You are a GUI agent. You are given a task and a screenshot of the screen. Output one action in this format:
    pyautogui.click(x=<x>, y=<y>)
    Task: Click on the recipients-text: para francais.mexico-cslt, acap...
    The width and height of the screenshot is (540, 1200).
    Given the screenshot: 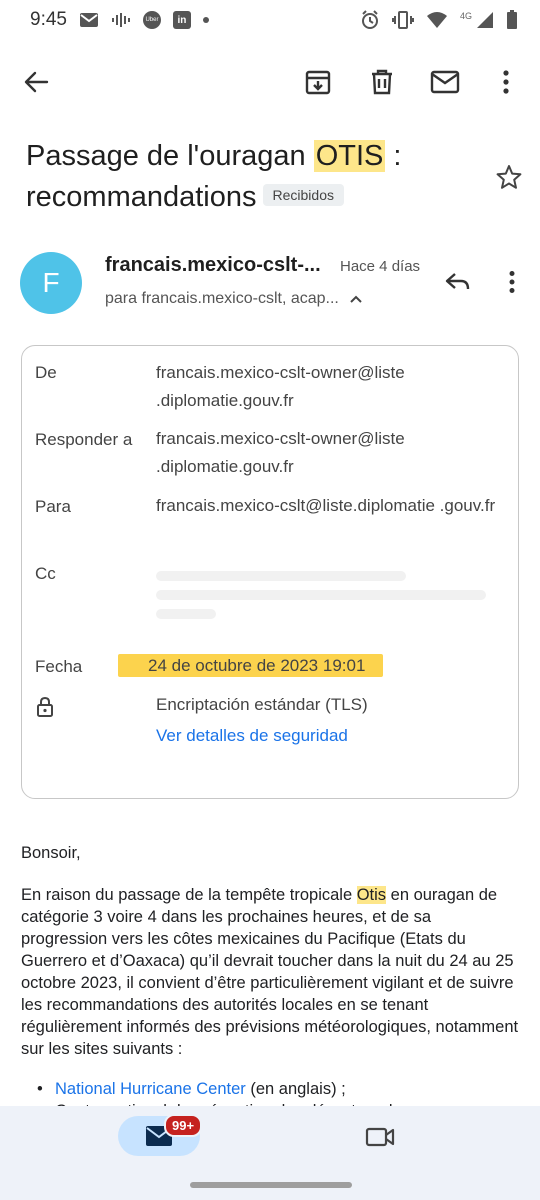 What is the action you would take?
    pyautogui.click(x=222, y=298)
    